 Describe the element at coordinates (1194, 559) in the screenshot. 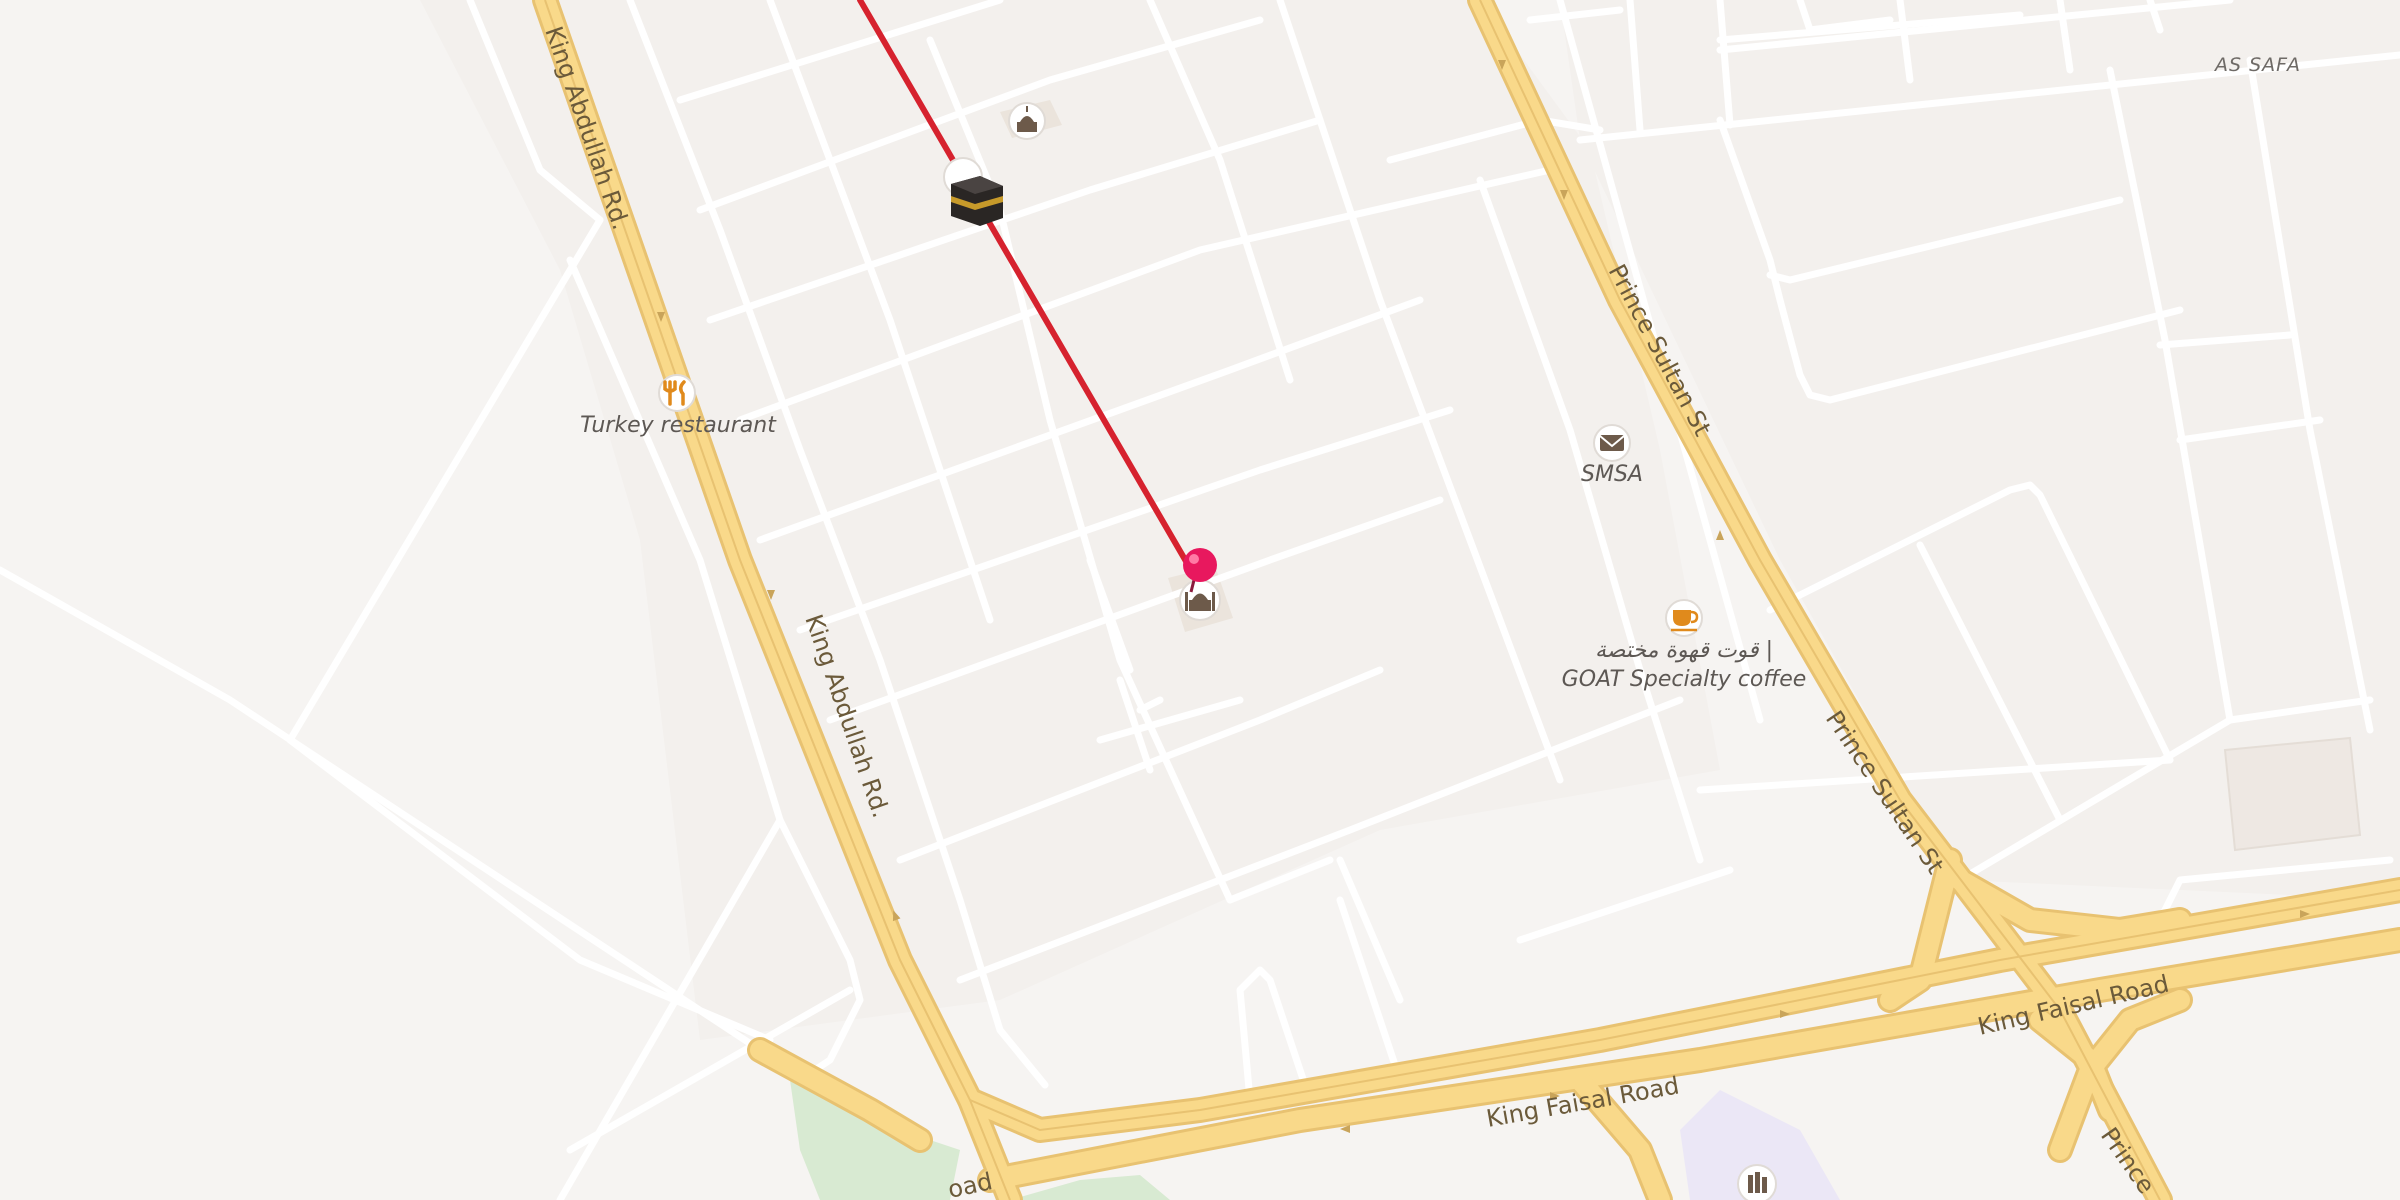

I see `pin-highlight` at that location.